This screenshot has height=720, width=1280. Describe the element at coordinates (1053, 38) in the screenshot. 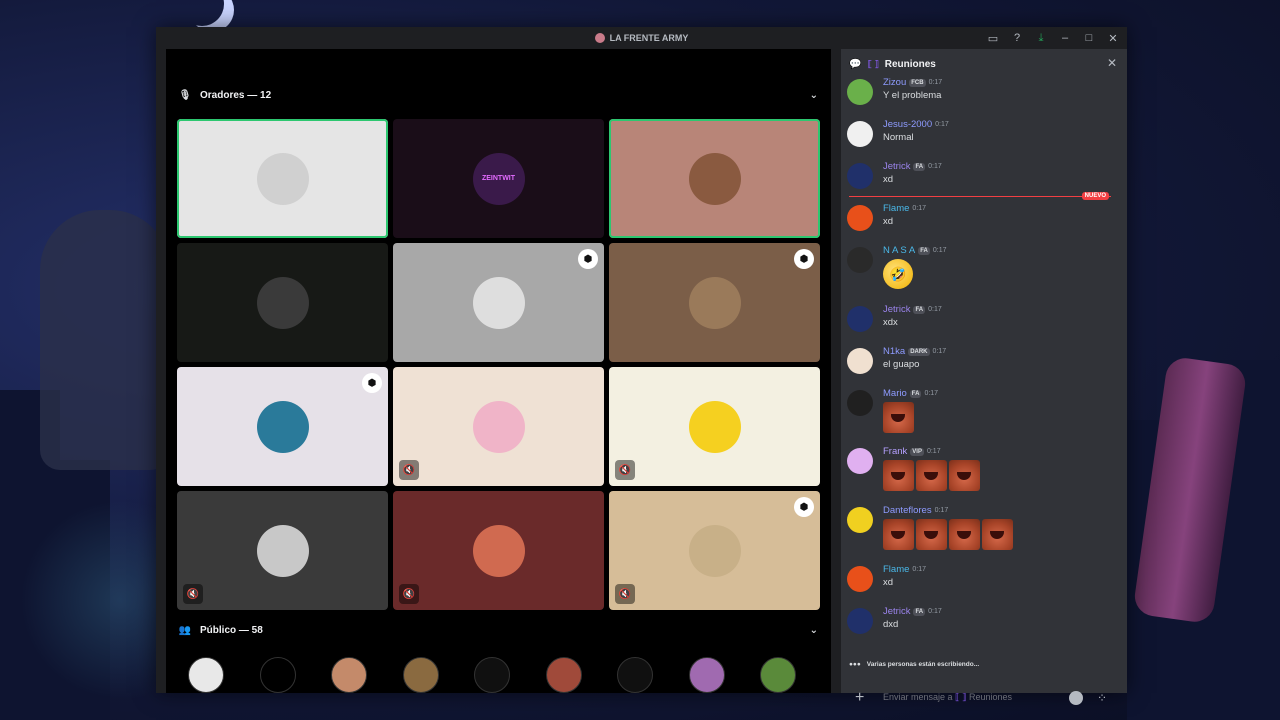

I see `title-bar-controls: ▭ ? ⤓ – □ ✕` at that location.